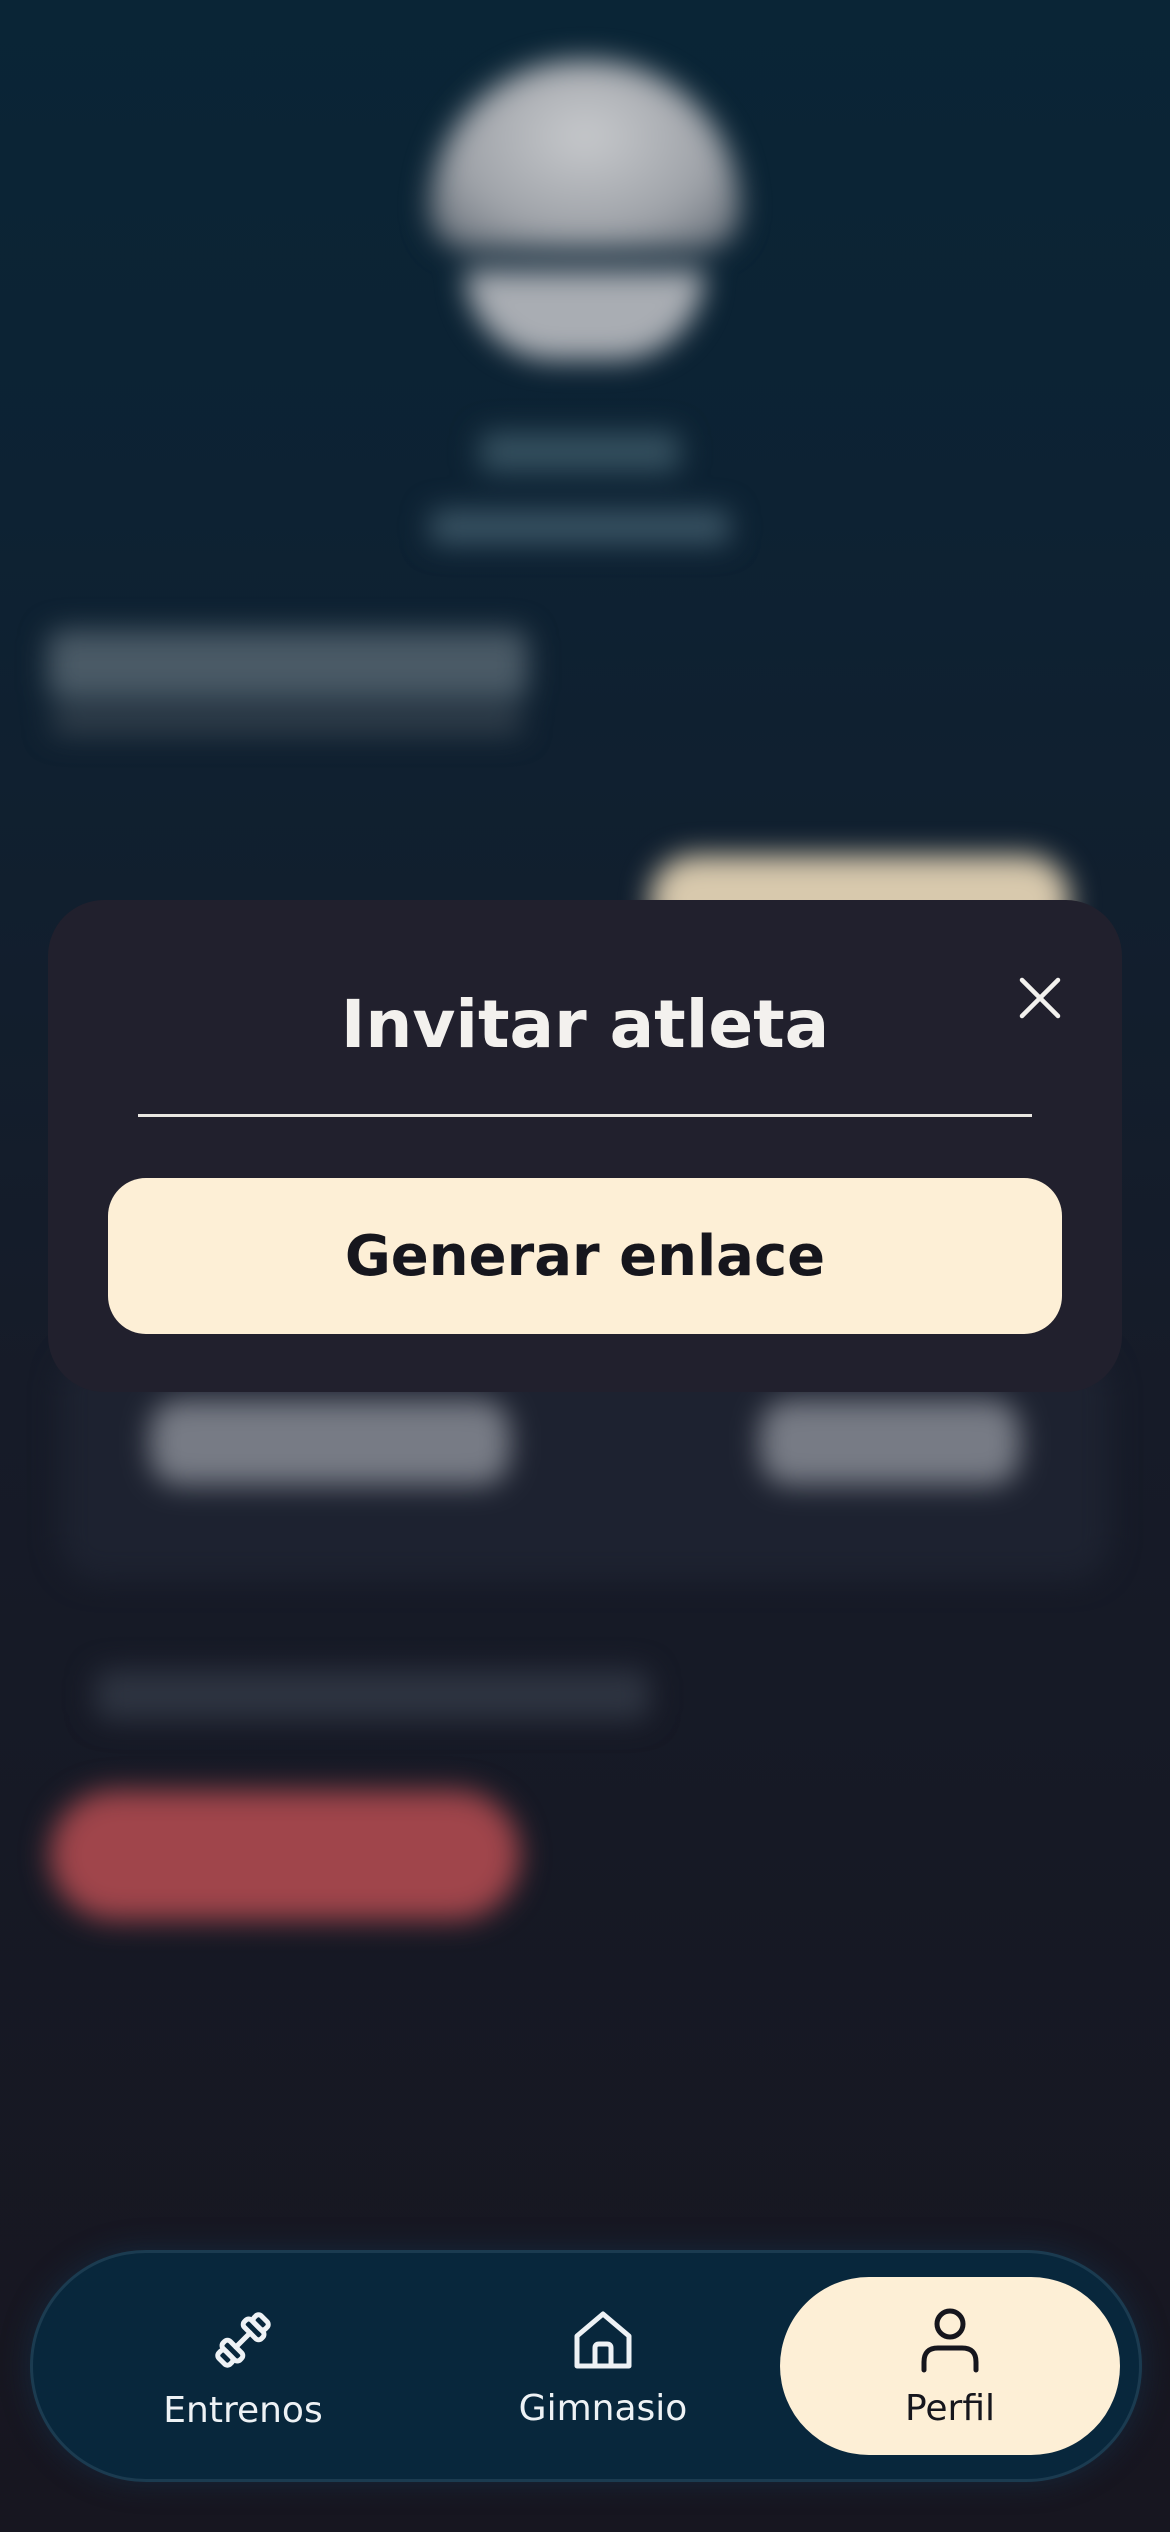 This screenshot has width=1170, height=2532. Describe the element at coordinates (585, 1115) in the screenshot. I see `modal-divider` at that location.